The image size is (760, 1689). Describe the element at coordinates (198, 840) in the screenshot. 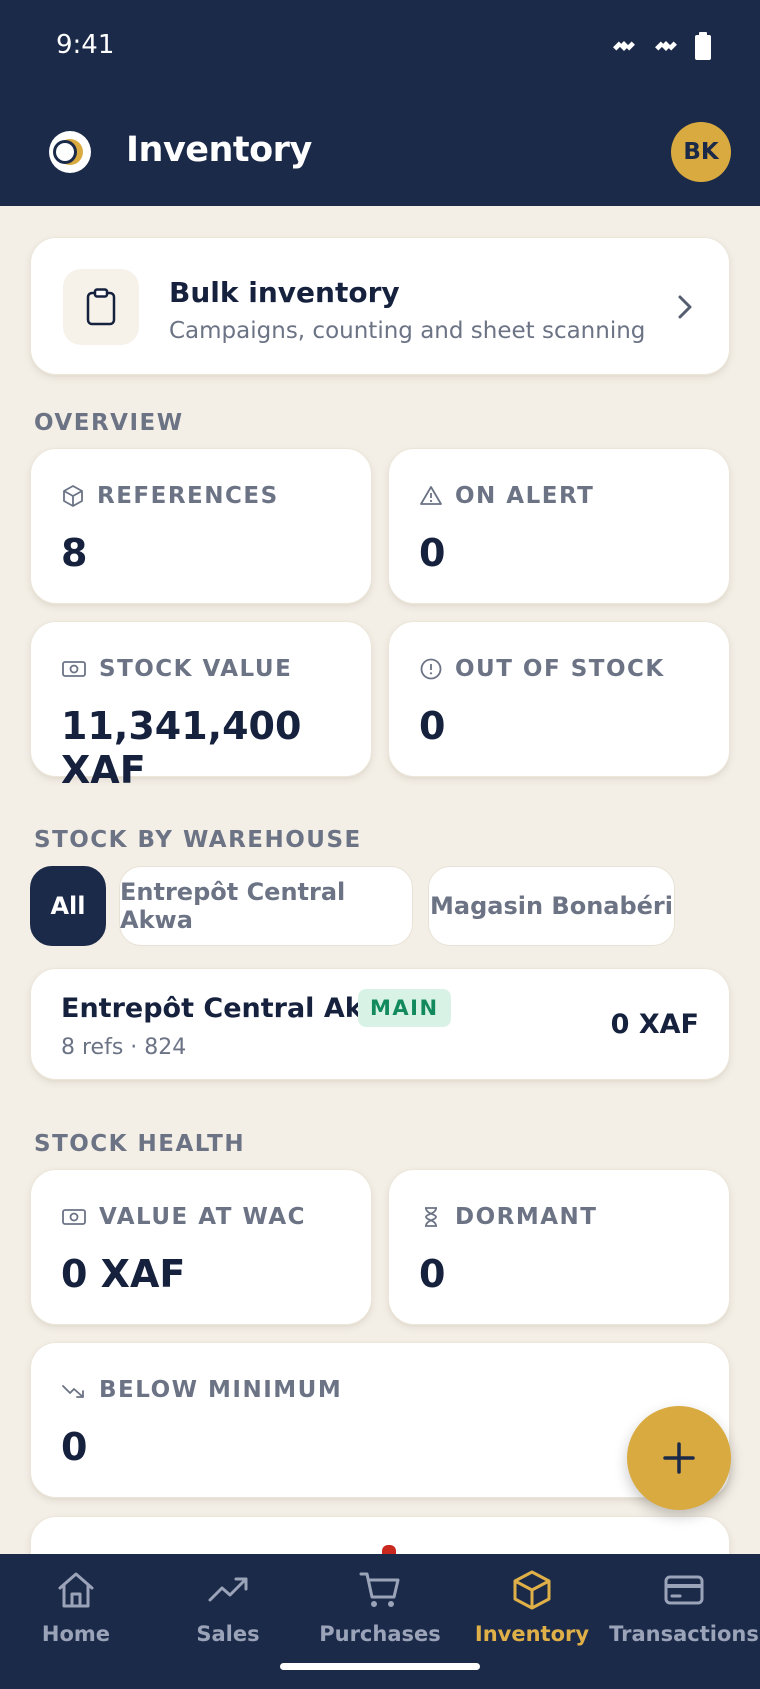

I see `warehouse-section-label: STOCK BY WAREHOUSE` at that location.